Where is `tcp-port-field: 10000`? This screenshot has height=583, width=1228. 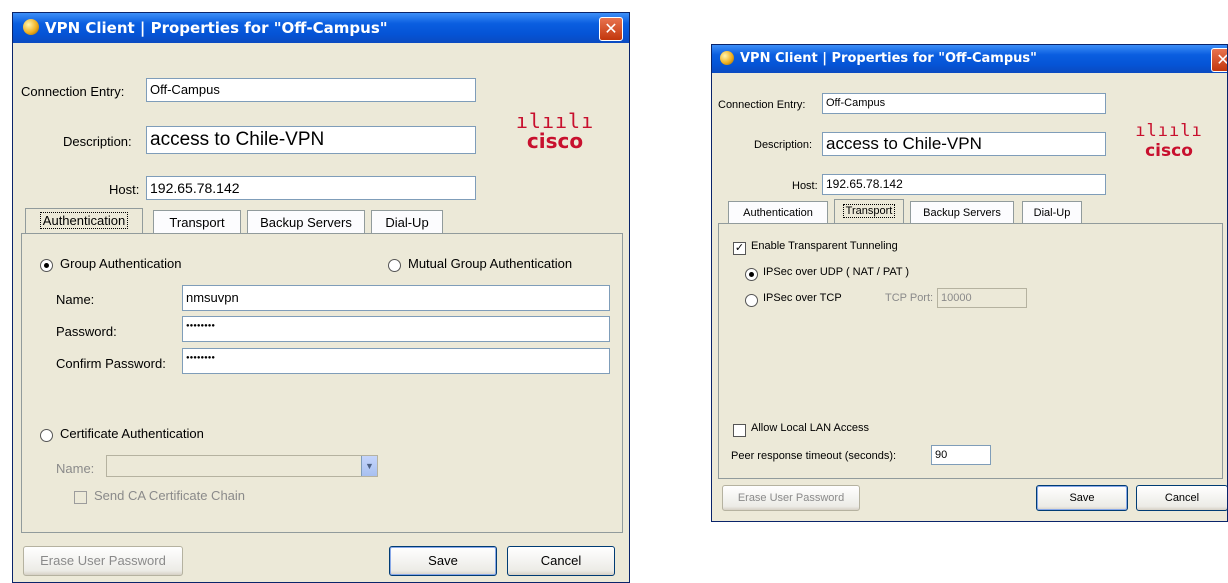
tcp-port-field: 10000 is located at coordinates (982, 298).